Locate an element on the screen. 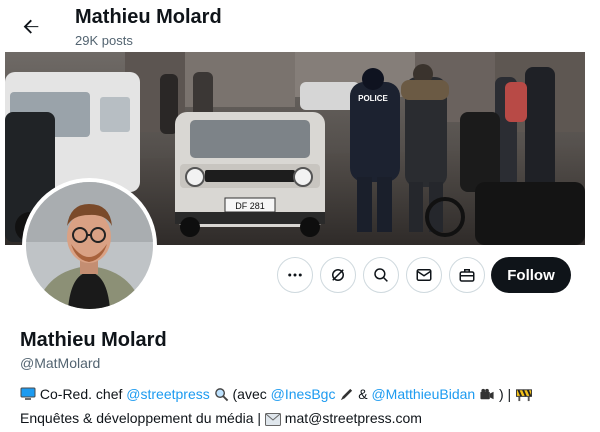 Image resolution: width=600 pixels, height=432 pixels. more-options-button is located at coordinates (295, 275).